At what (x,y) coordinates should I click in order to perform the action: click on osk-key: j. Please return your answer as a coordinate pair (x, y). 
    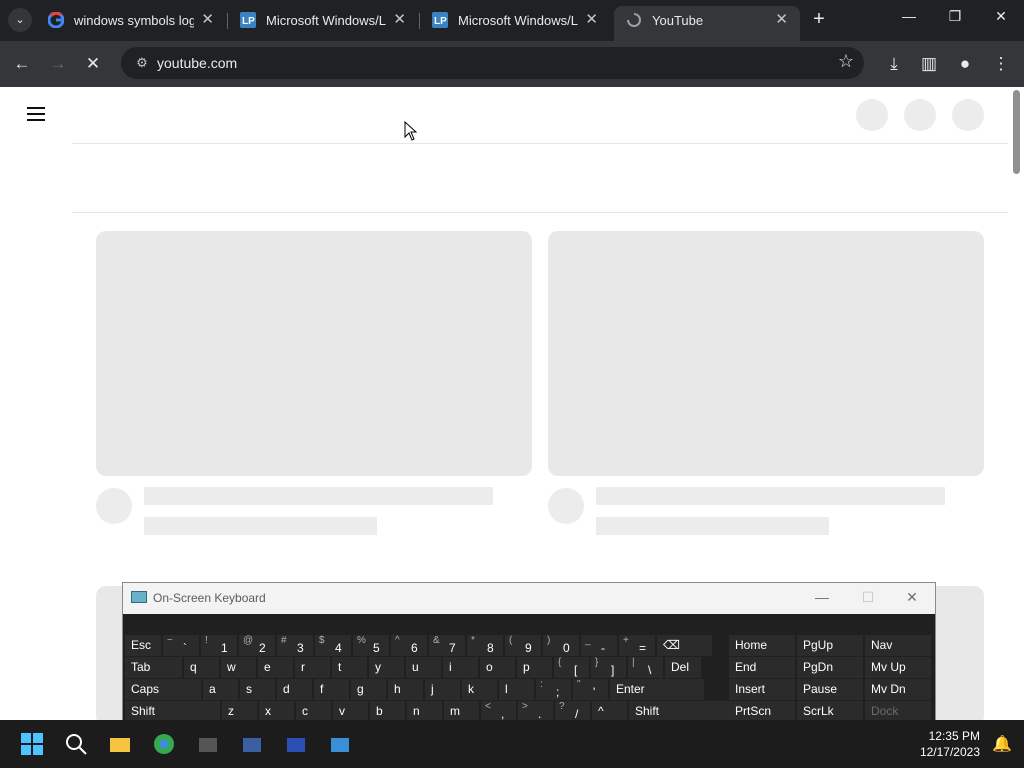
    Looking at the image, I should click on (442, 689).